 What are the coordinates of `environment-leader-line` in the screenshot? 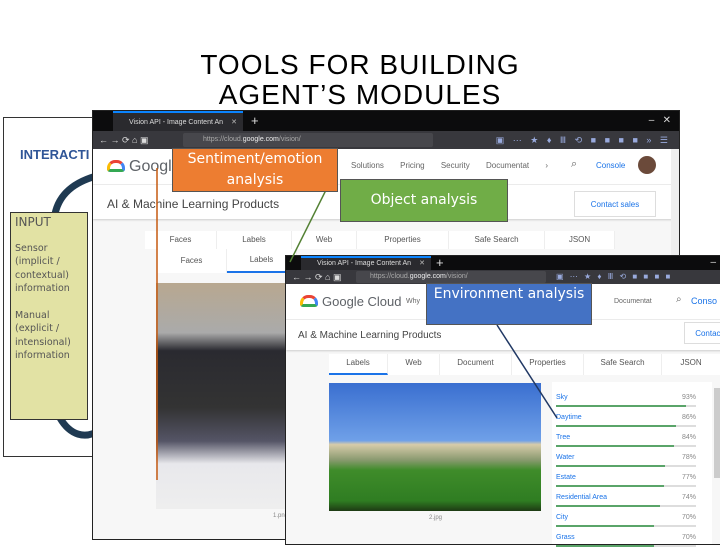 It's located at (527, 371).